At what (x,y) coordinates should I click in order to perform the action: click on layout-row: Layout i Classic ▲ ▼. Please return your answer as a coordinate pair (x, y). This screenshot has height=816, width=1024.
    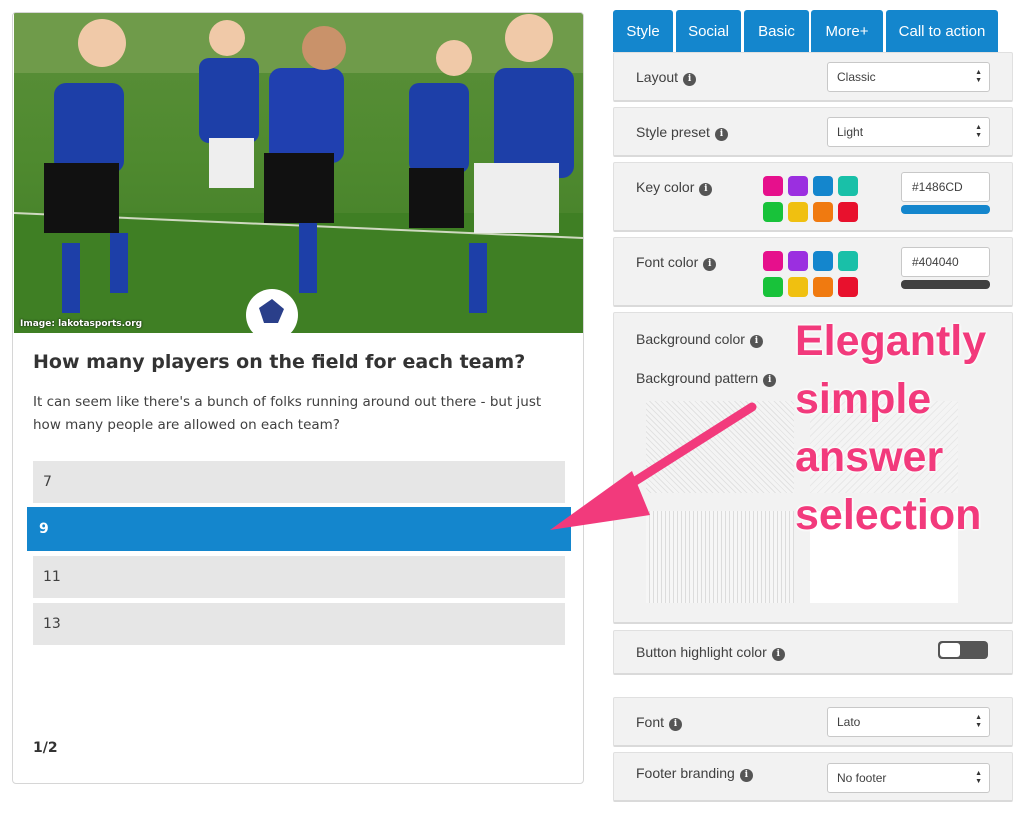
    Looking at the image, I should click on (813, 77).